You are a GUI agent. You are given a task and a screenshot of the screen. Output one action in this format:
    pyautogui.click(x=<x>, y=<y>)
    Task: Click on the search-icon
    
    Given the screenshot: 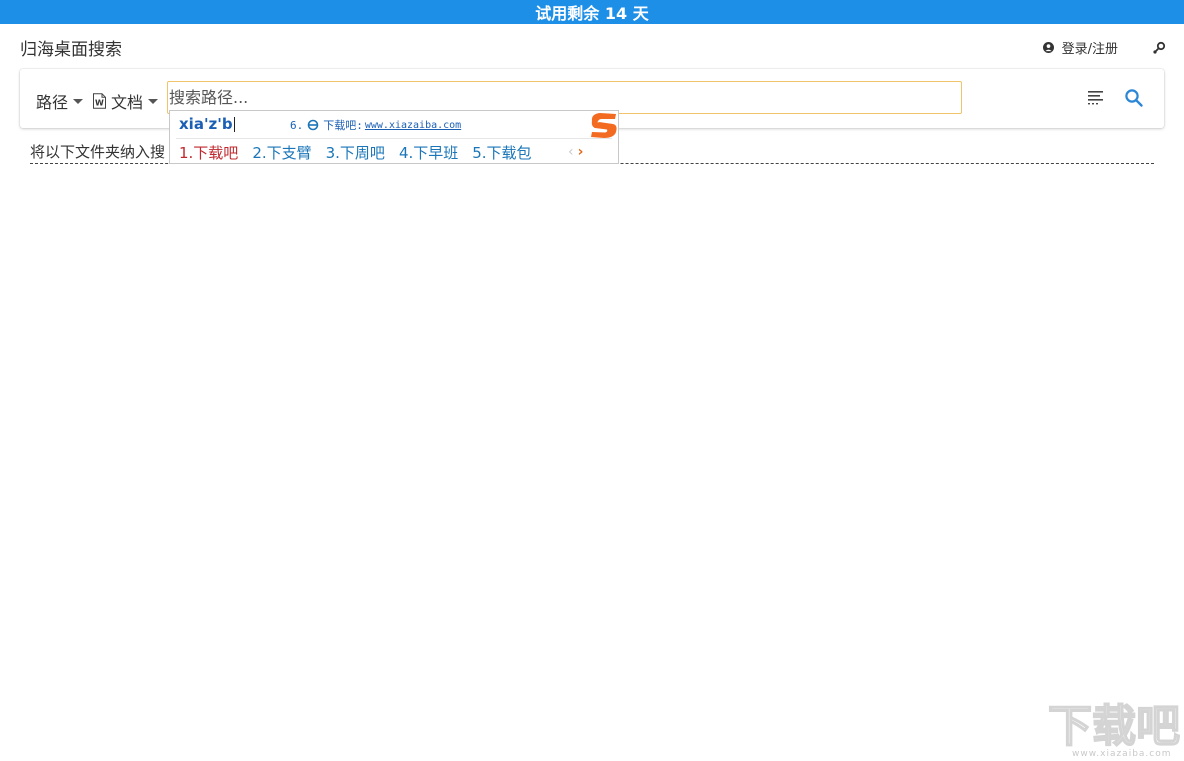 What is the action you would take?
    pyautogui.click(x=1134, y=98)
    